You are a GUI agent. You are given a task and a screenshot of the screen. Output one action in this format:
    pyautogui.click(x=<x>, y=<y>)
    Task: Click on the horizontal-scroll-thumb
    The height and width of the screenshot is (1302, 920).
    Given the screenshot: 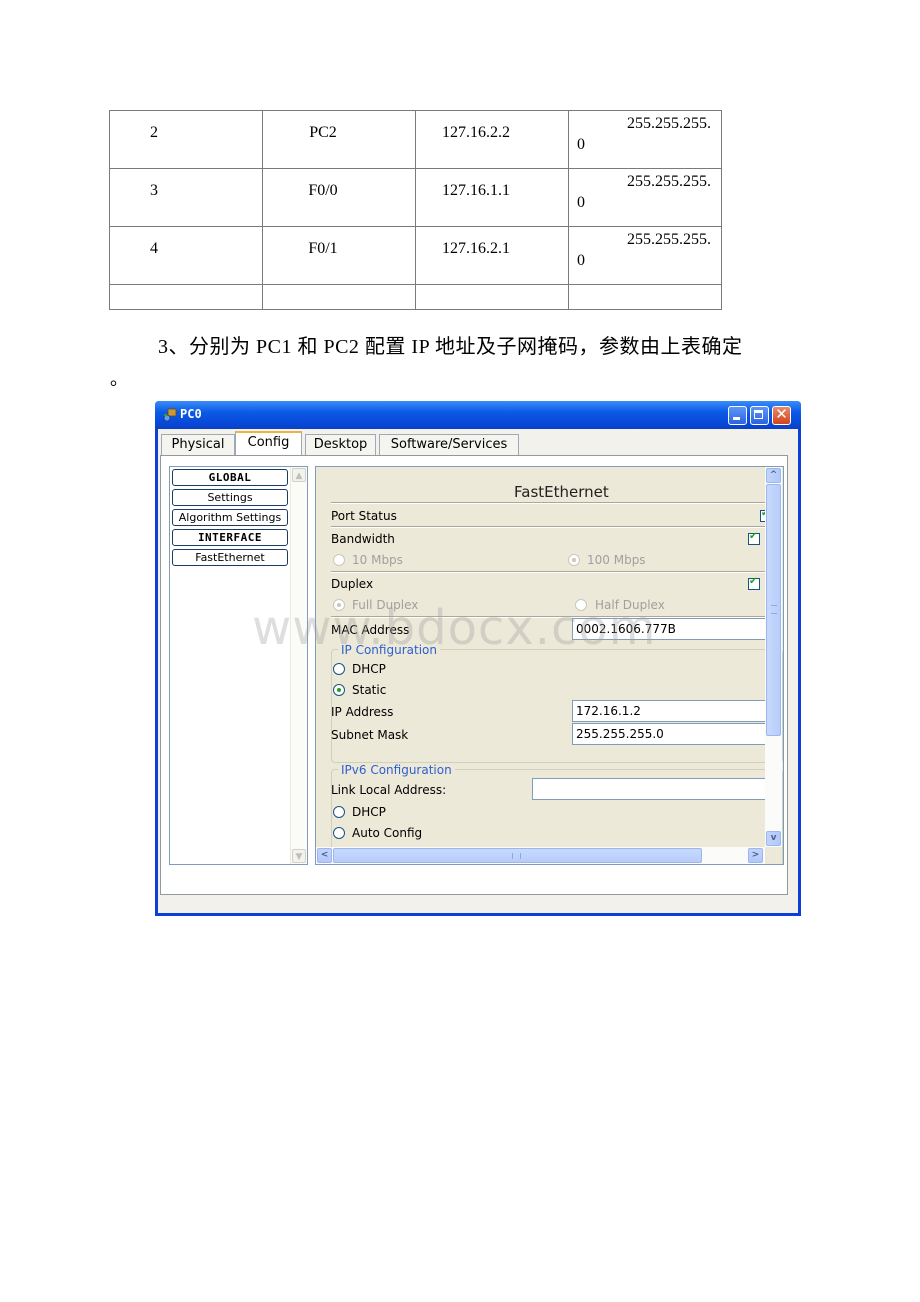 What is the action you would take?
    pyautogui.click(x=517, y=855)
    